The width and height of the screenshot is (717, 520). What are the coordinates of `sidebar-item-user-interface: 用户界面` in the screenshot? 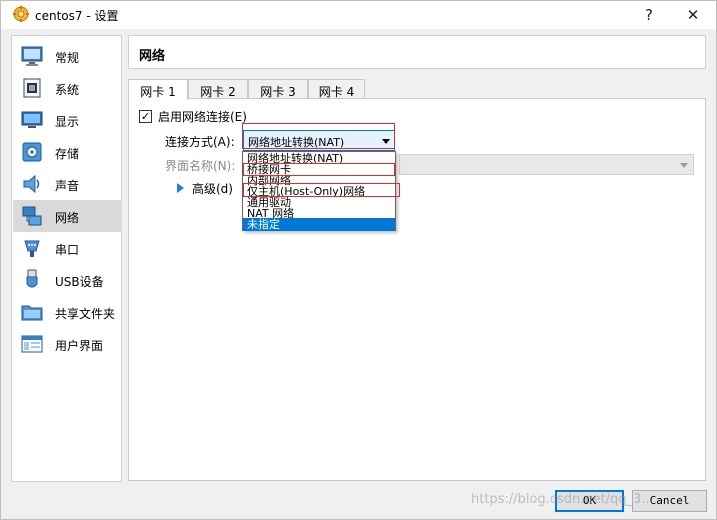 It's located at (67, 344).